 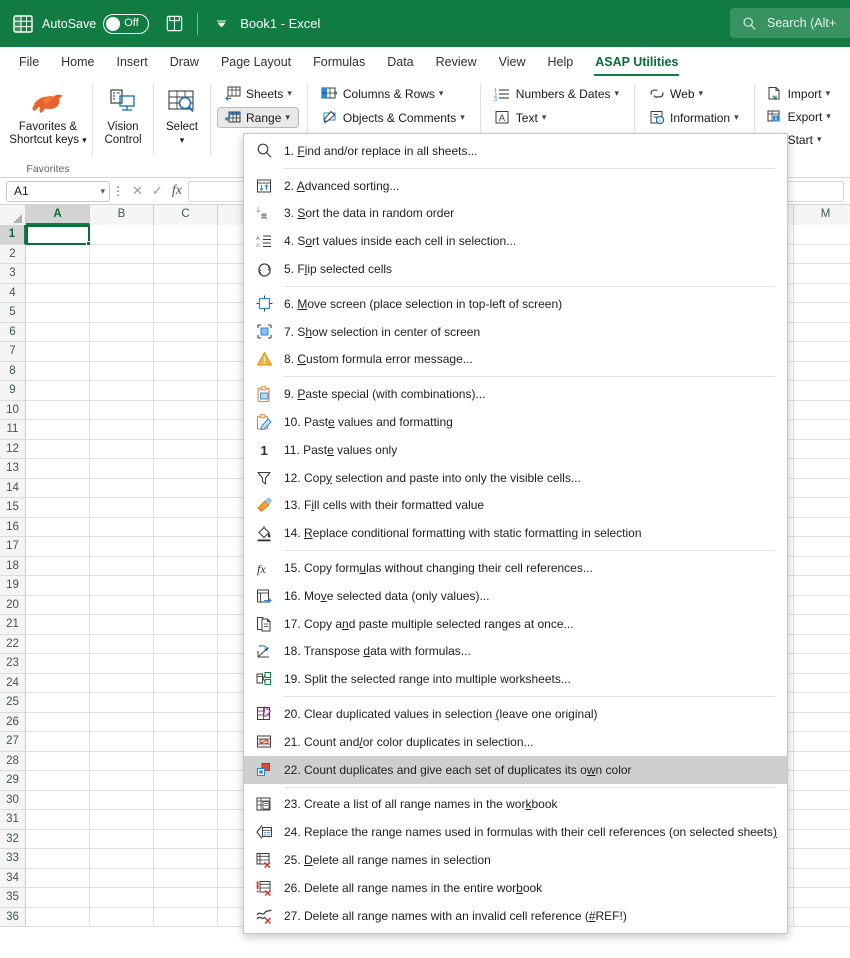 What do you see at coordinates (515, 332) in the screenshot?
I see `menu-item-7: 7. Show selection in center of screen` at bounding box center [515, 332].